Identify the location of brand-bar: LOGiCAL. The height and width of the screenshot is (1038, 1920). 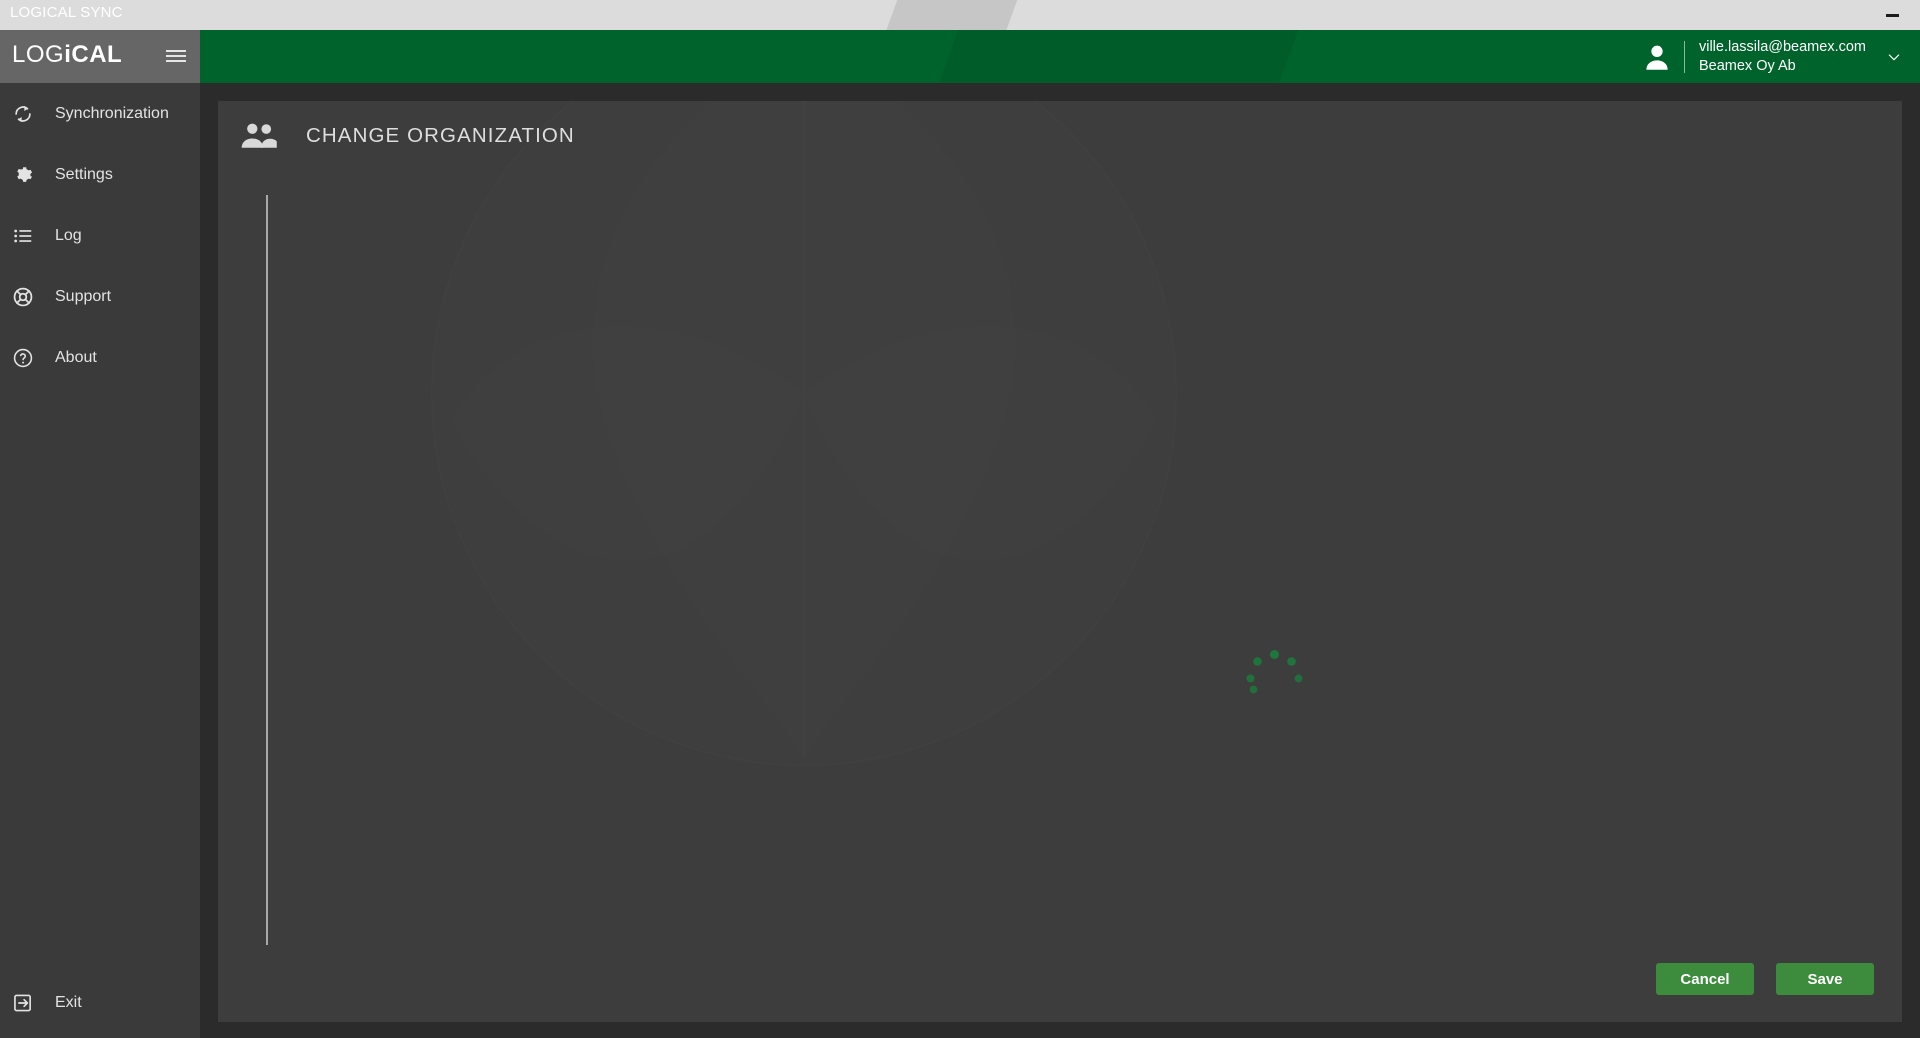
(100, 56).